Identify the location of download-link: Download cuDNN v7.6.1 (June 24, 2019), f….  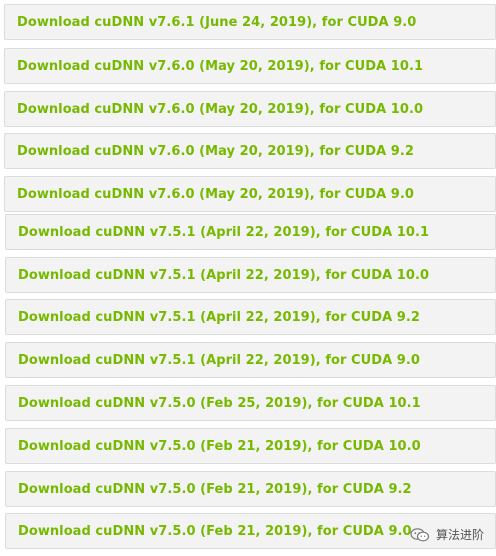
(210, 22).